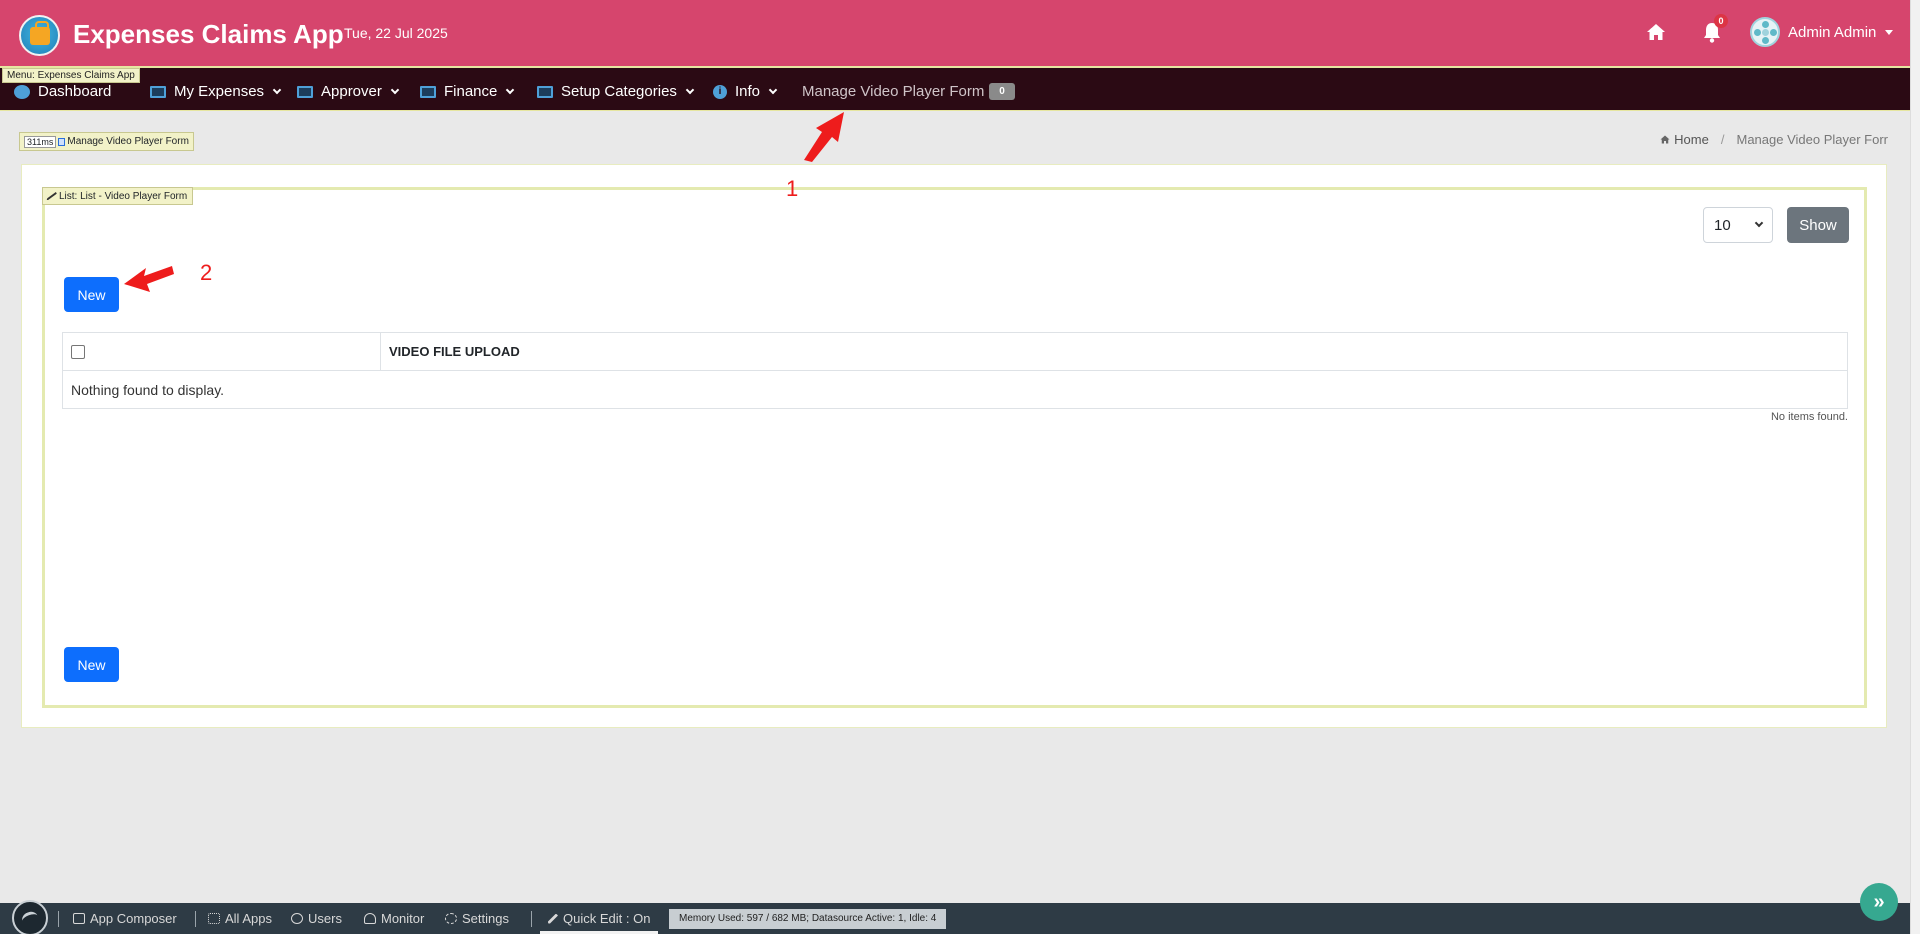  What do you see at coordinates (1889, 32) in the screenshot?
I see `caret-down-icon` at bounding box center [1889, 32].